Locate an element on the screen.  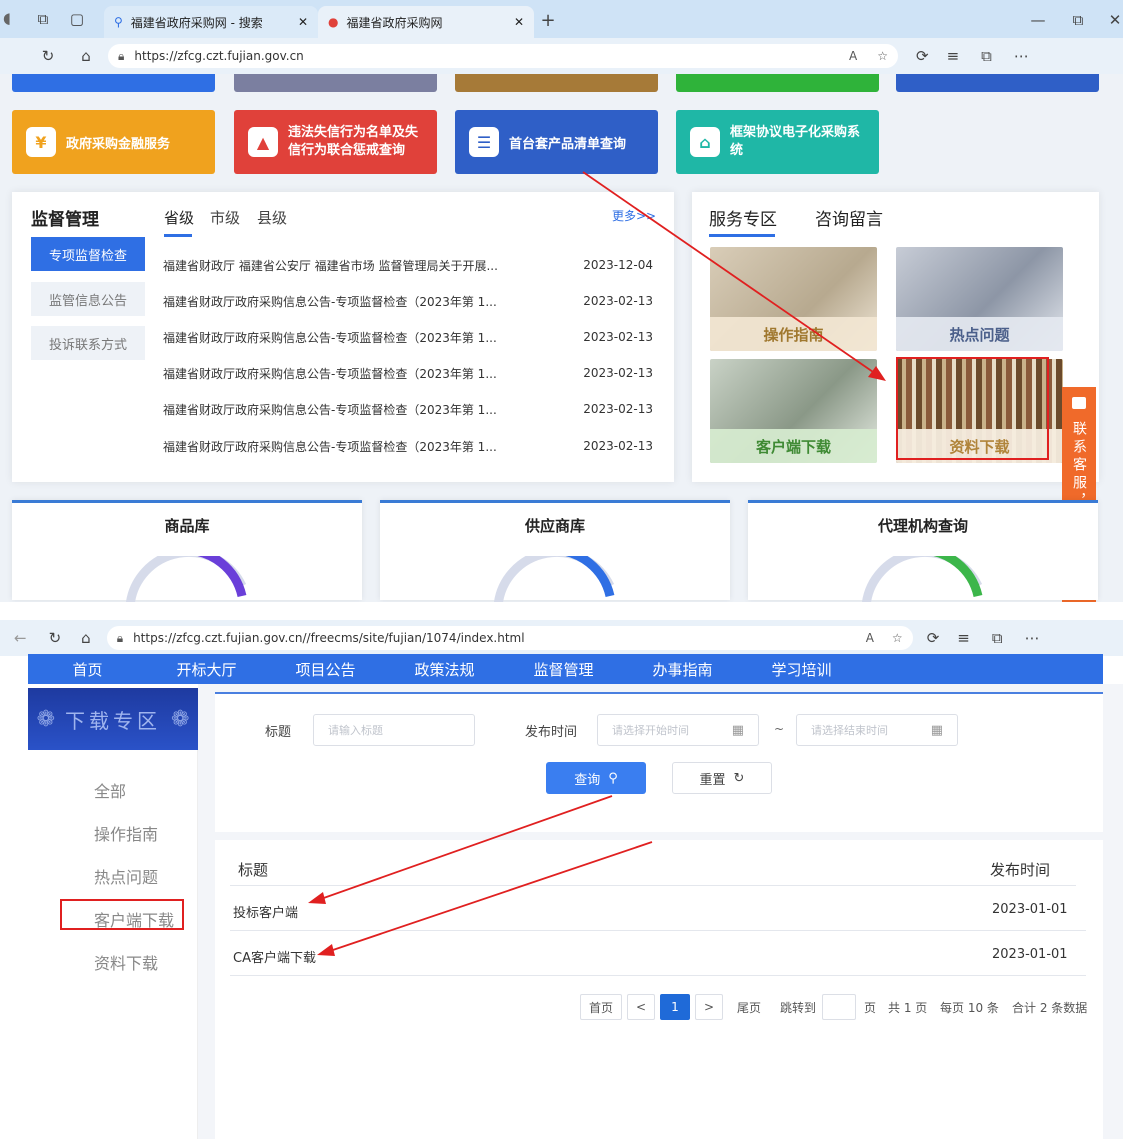
annotation-arrows is located at coordinates (480, 875).